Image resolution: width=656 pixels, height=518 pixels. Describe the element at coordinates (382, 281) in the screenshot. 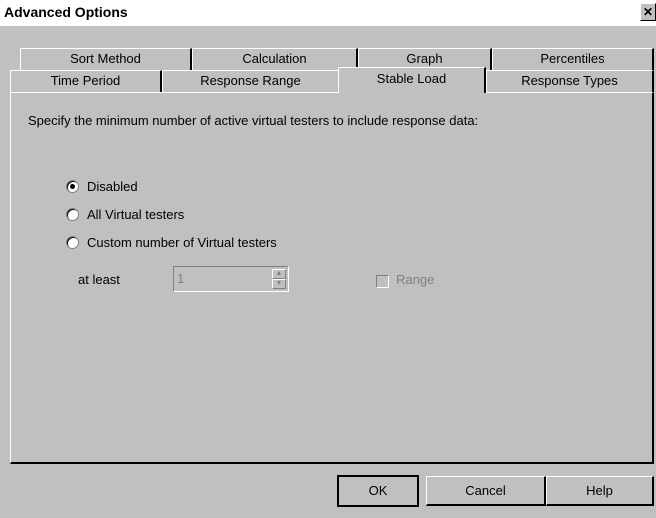

I see `range-checkbox` at that location.